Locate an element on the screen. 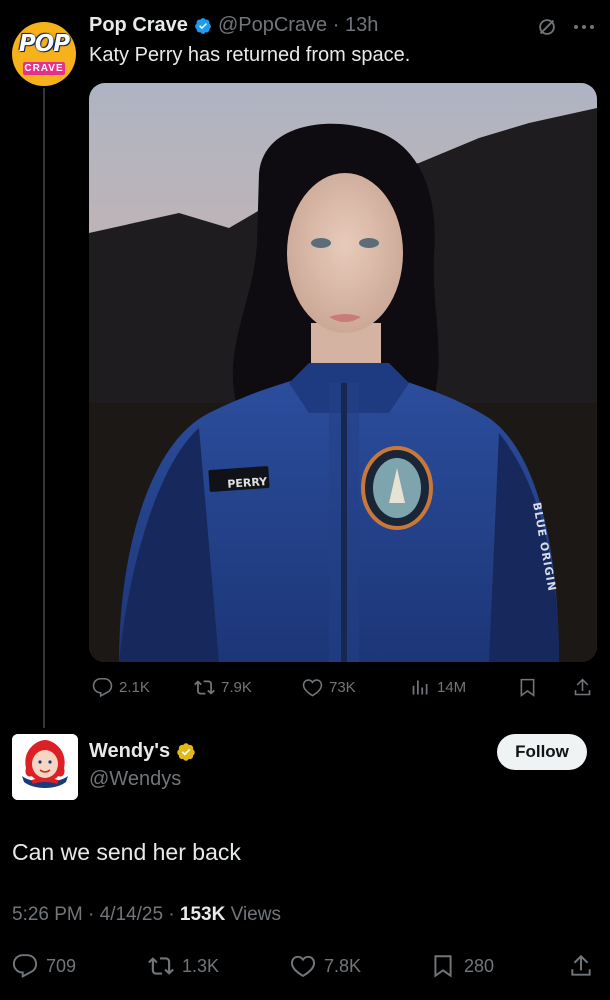  handle-and-time: @PopCrave · 13h is located at coordinates (298, 25).